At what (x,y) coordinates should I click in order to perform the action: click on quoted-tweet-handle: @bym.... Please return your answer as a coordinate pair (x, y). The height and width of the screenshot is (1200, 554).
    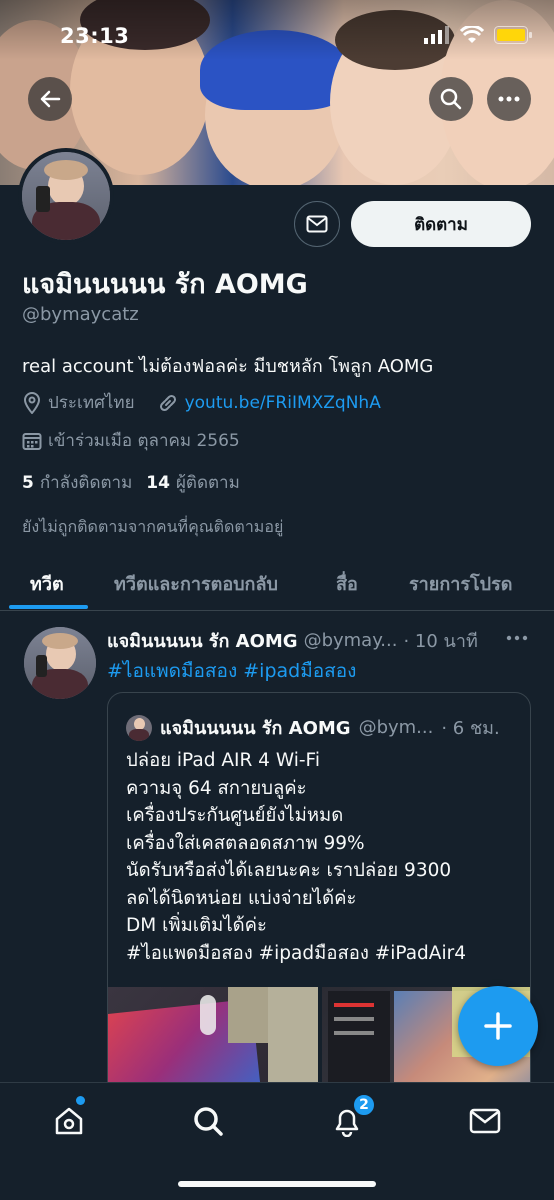
    Looking at the image, I should click on (396, 727).